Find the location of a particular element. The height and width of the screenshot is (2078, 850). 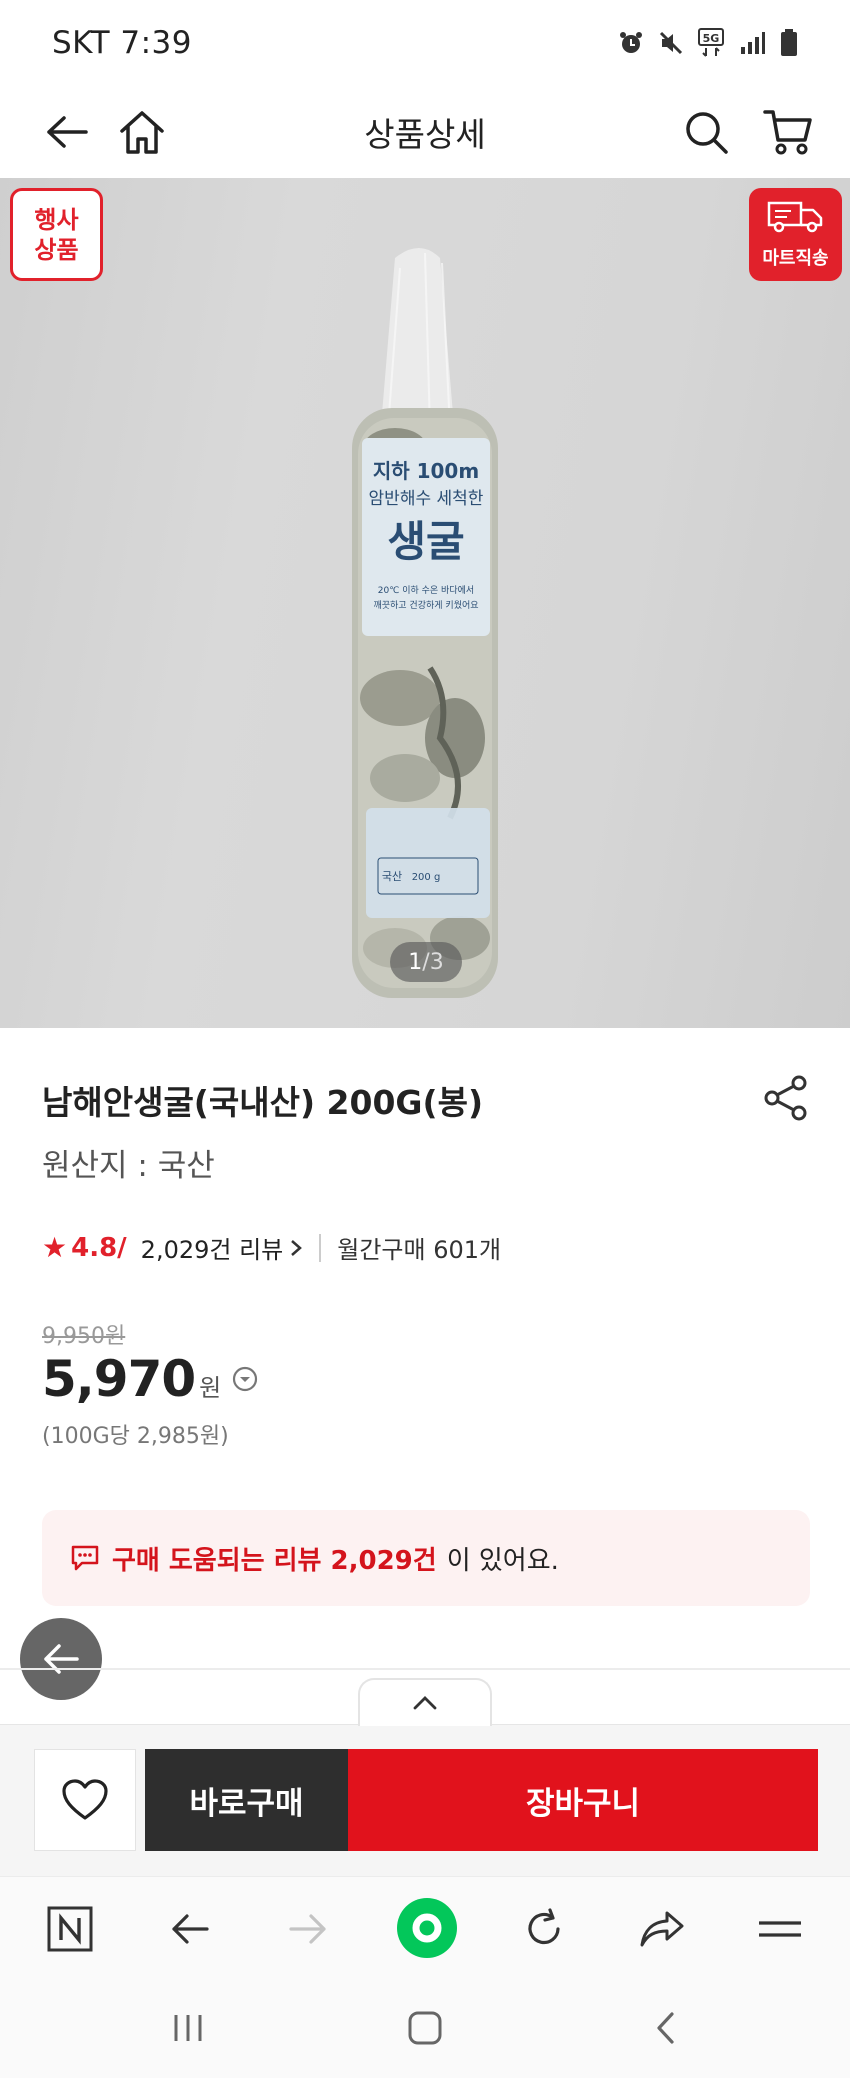

event-badge-line2: 상품 is located at coordinates (56, 249).